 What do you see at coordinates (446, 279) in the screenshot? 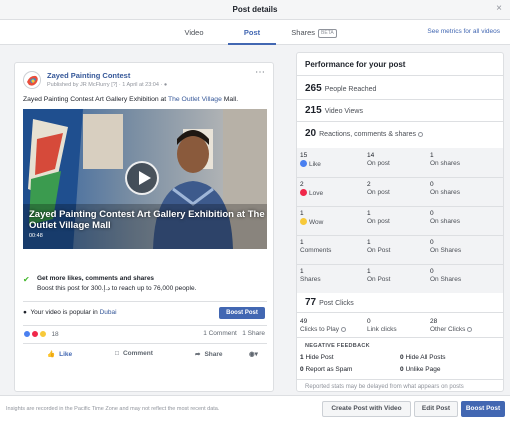
I see `shares-on-shares-label: On Shares` at bounding box center [446, 279].